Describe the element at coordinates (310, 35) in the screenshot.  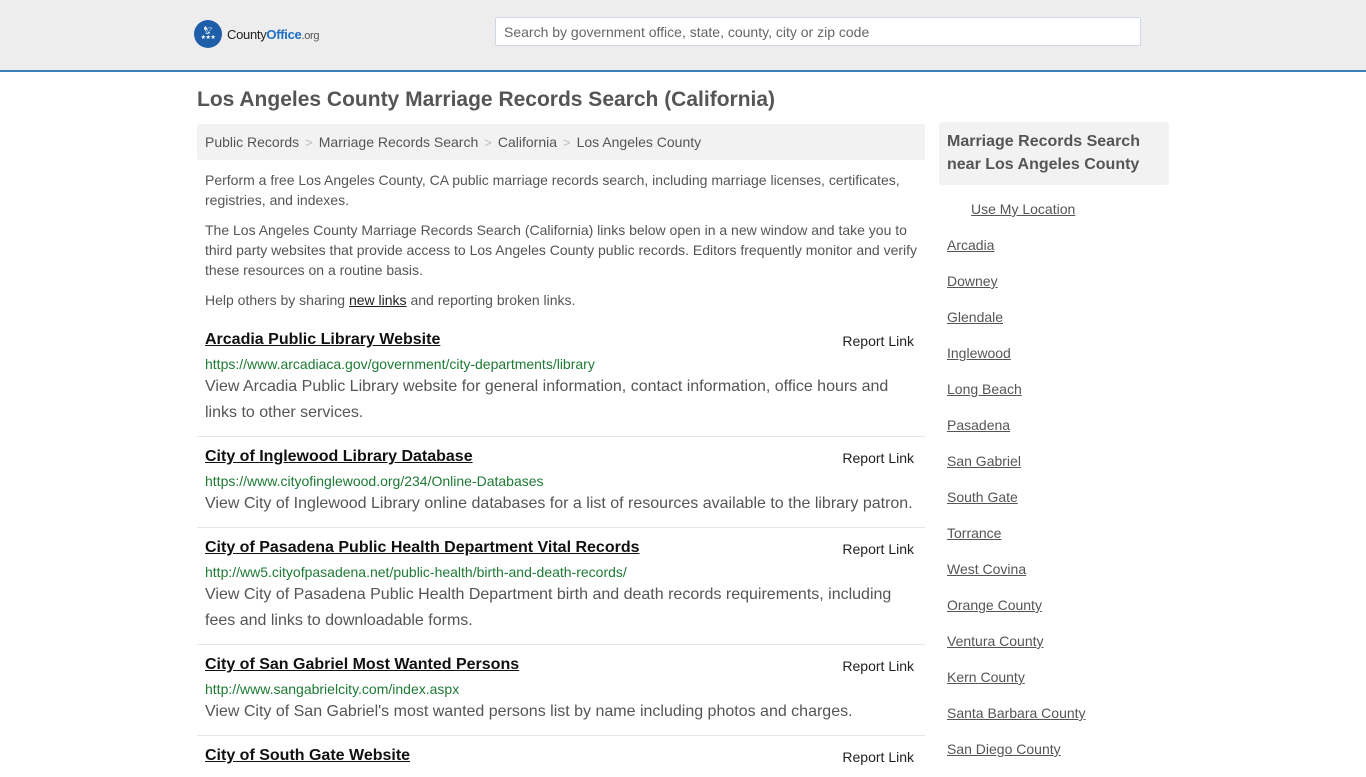
I see `logo-text-suffix: .org` at that location.